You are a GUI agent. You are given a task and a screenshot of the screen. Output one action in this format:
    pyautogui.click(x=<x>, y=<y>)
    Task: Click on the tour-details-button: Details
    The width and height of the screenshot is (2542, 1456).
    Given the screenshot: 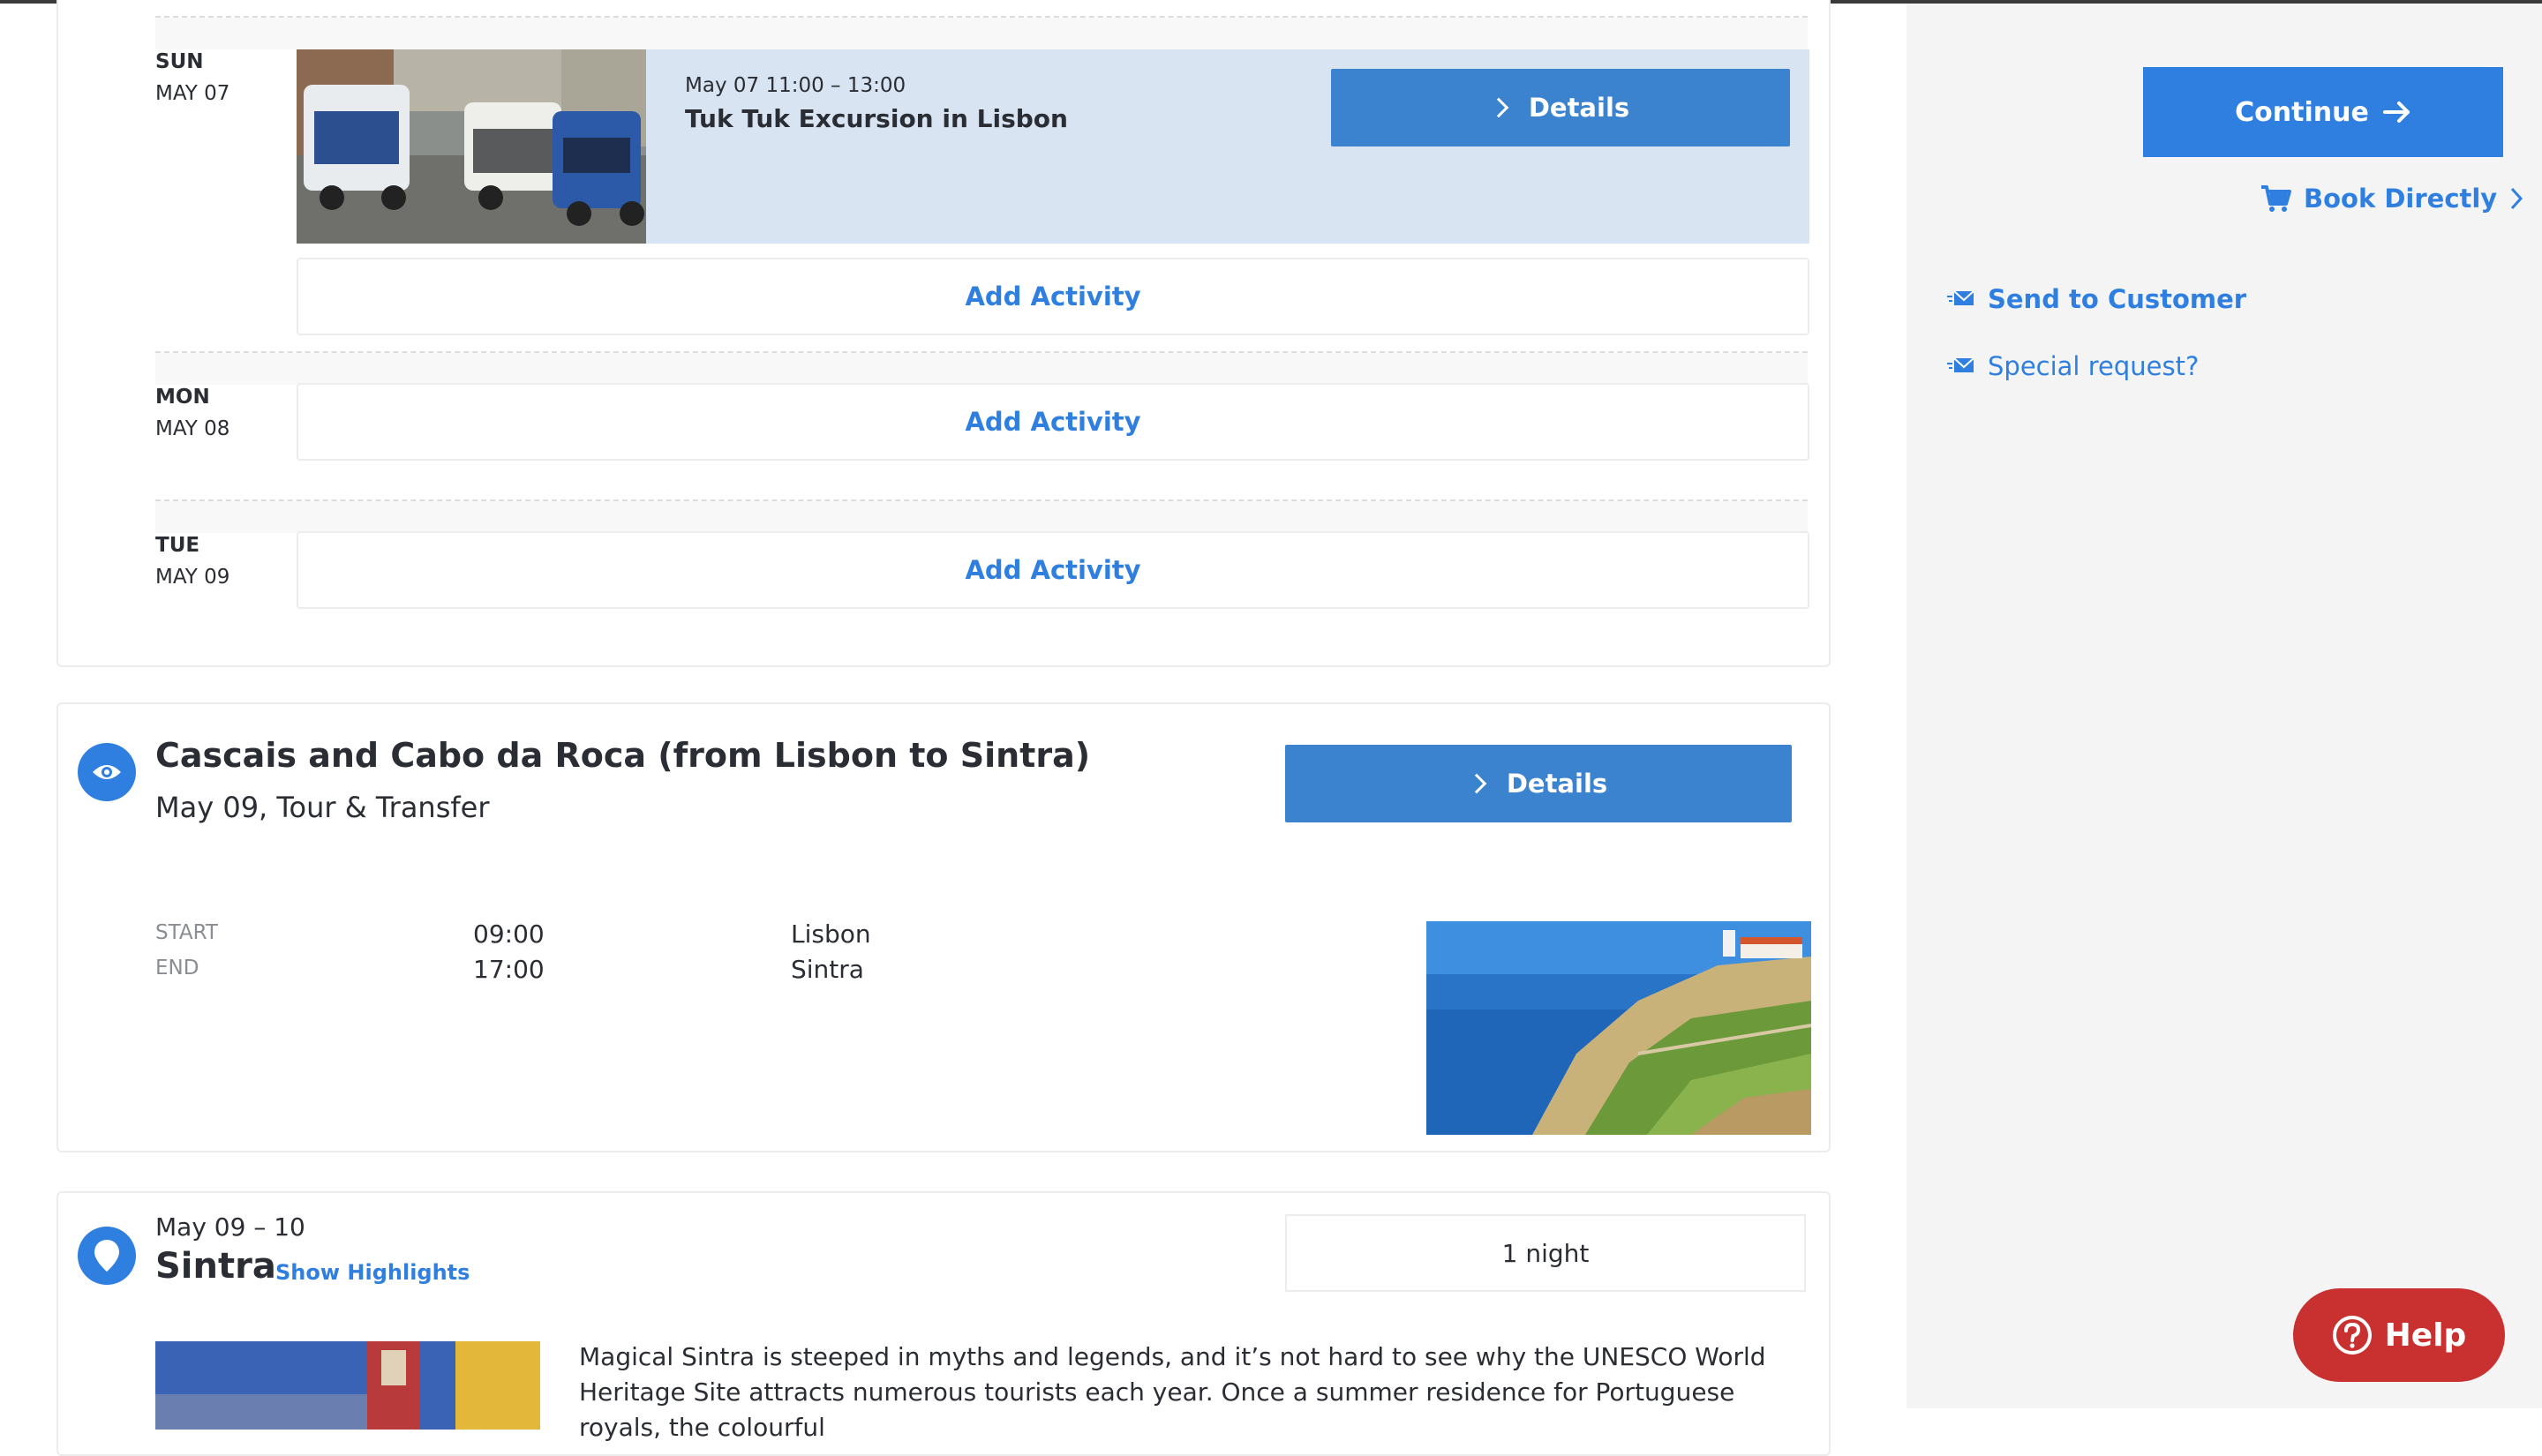 What is the action you would take?
    pyautogui.click(x=1538, y=783)
    